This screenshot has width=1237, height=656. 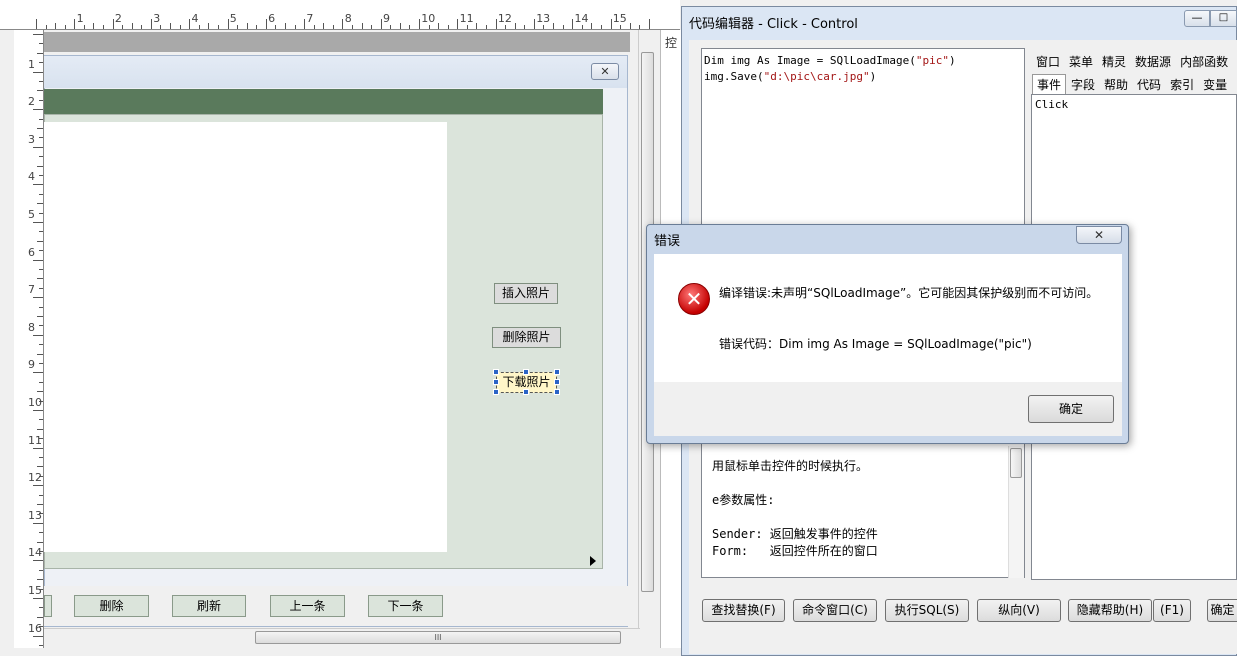 I want to click on vertical-layout-button: 纵向(V), so click(x=1019, y=610).